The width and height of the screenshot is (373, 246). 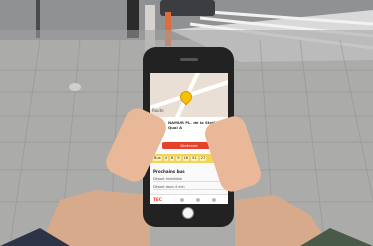 What do you see at coordinates (169, 171) in the screenshot?
I see `section-title: Prochains bus` at bounding box center [169, 171].